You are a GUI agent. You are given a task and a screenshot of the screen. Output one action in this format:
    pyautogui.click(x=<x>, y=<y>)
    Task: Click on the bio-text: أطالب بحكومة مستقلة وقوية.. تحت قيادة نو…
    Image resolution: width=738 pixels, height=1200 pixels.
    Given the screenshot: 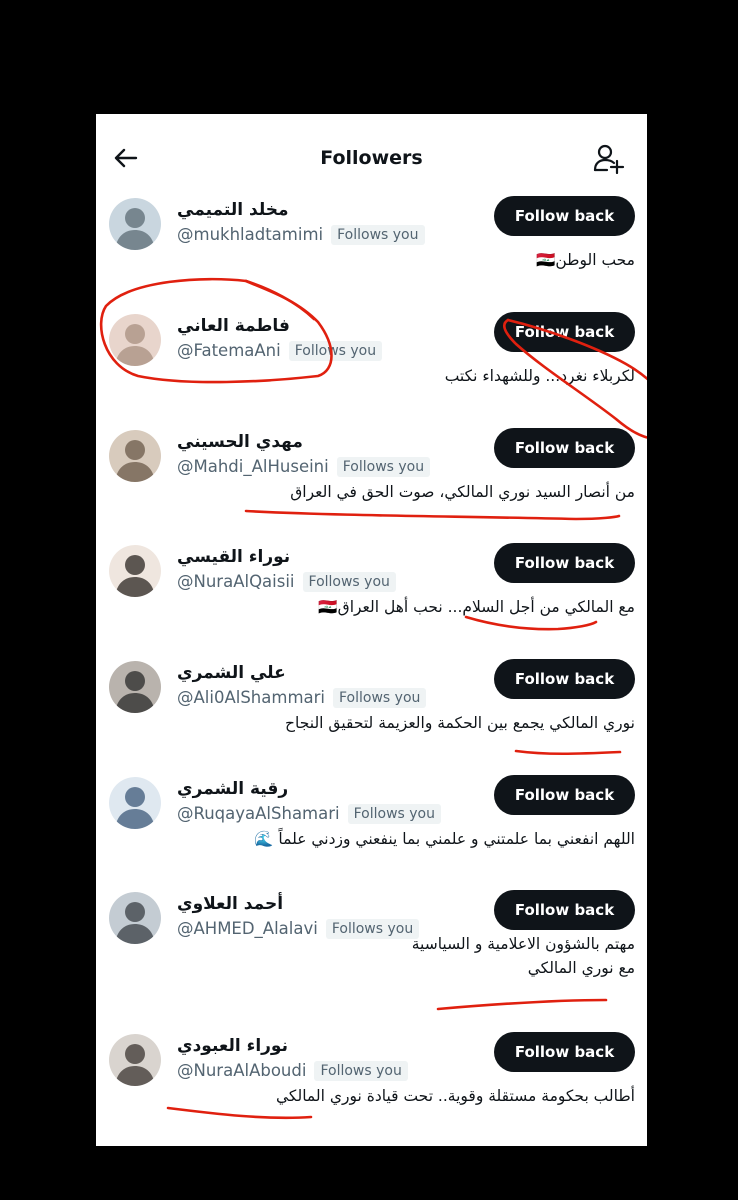 What is the action you would take?
    pyautogui.click(x=455, y=1096)
    